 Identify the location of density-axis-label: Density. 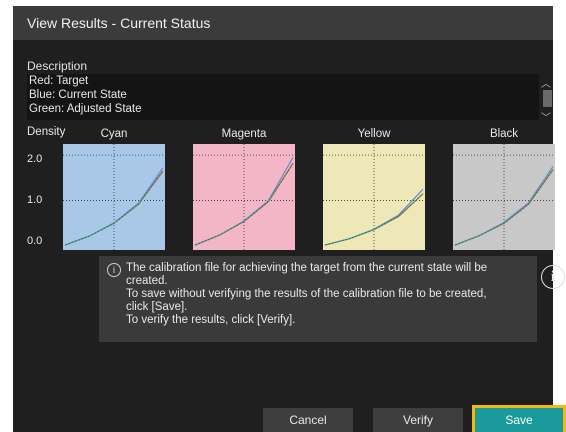
(46, 132).